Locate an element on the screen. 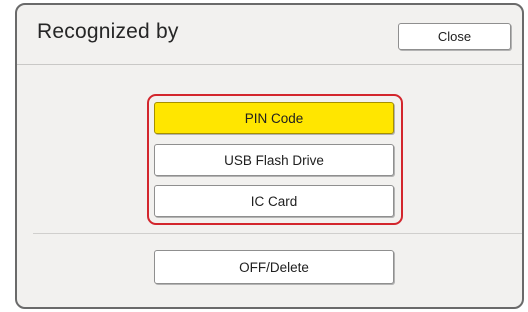 The height and width of the screenshot is (312, 528). usb-flash-drive-button: USB Flash Drive is located at coordinates (274, 160).